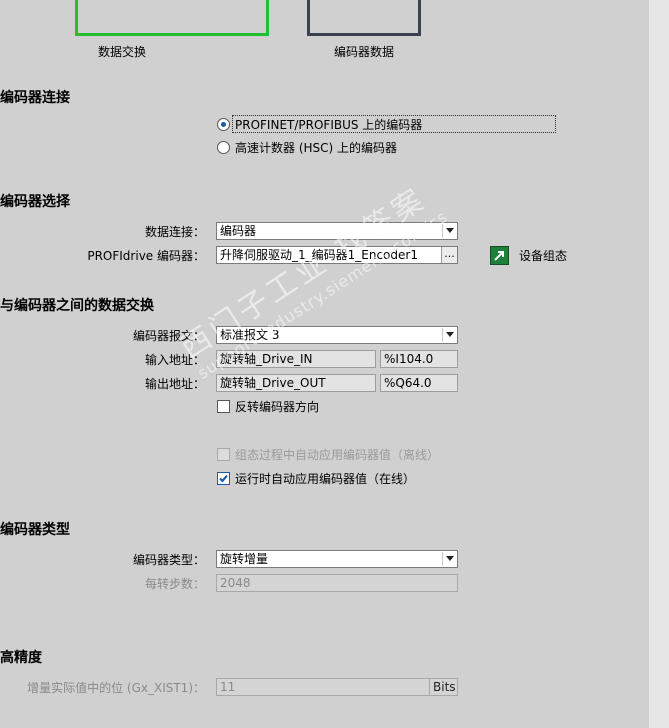  I want to click on input-address-value: %I104.0, so click(409, 359).